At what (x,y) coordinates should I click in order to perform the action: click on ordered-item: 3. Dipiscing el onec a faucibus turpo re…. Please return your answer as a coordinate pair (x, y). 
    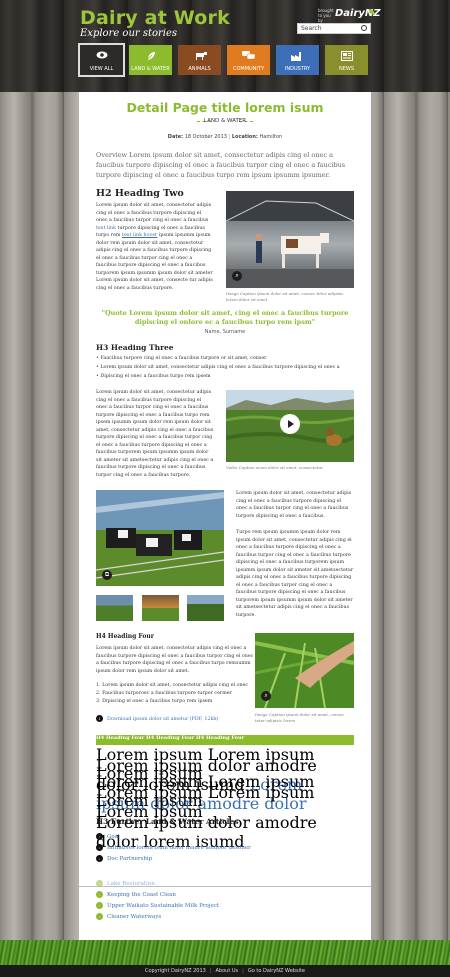
    Looking at the image, I should click on (154, 701).